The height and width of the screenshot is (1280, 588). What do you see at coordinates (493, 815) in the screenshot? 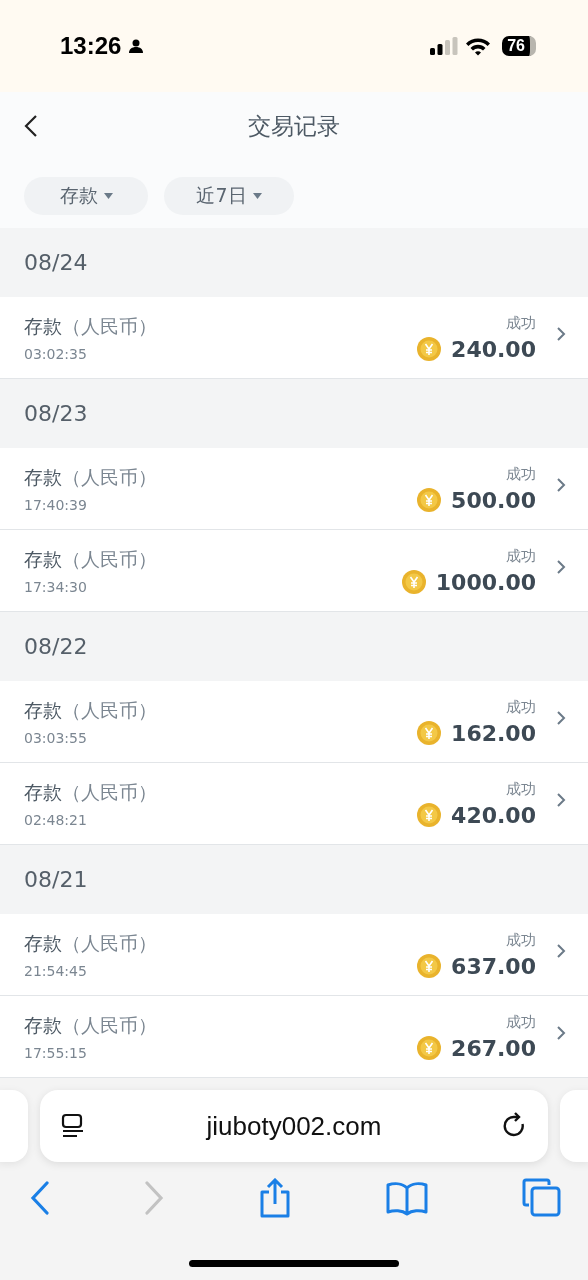
I see `transaction-amount: 420.00` at bounding box center [493, 815].